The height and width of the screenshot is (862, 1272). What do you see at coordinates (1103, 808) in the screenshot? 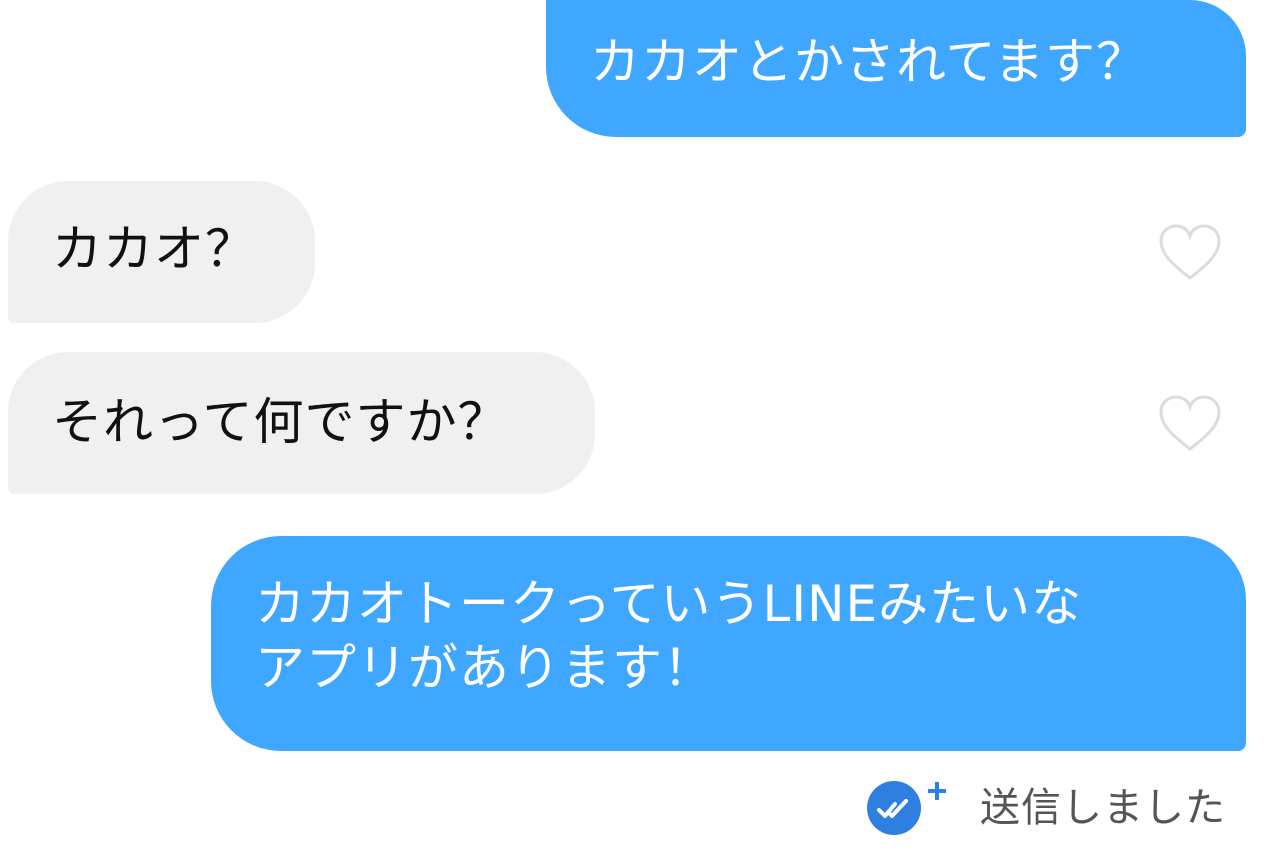
I see `status-text: 送信しました` at bounding box center [1103, 808].